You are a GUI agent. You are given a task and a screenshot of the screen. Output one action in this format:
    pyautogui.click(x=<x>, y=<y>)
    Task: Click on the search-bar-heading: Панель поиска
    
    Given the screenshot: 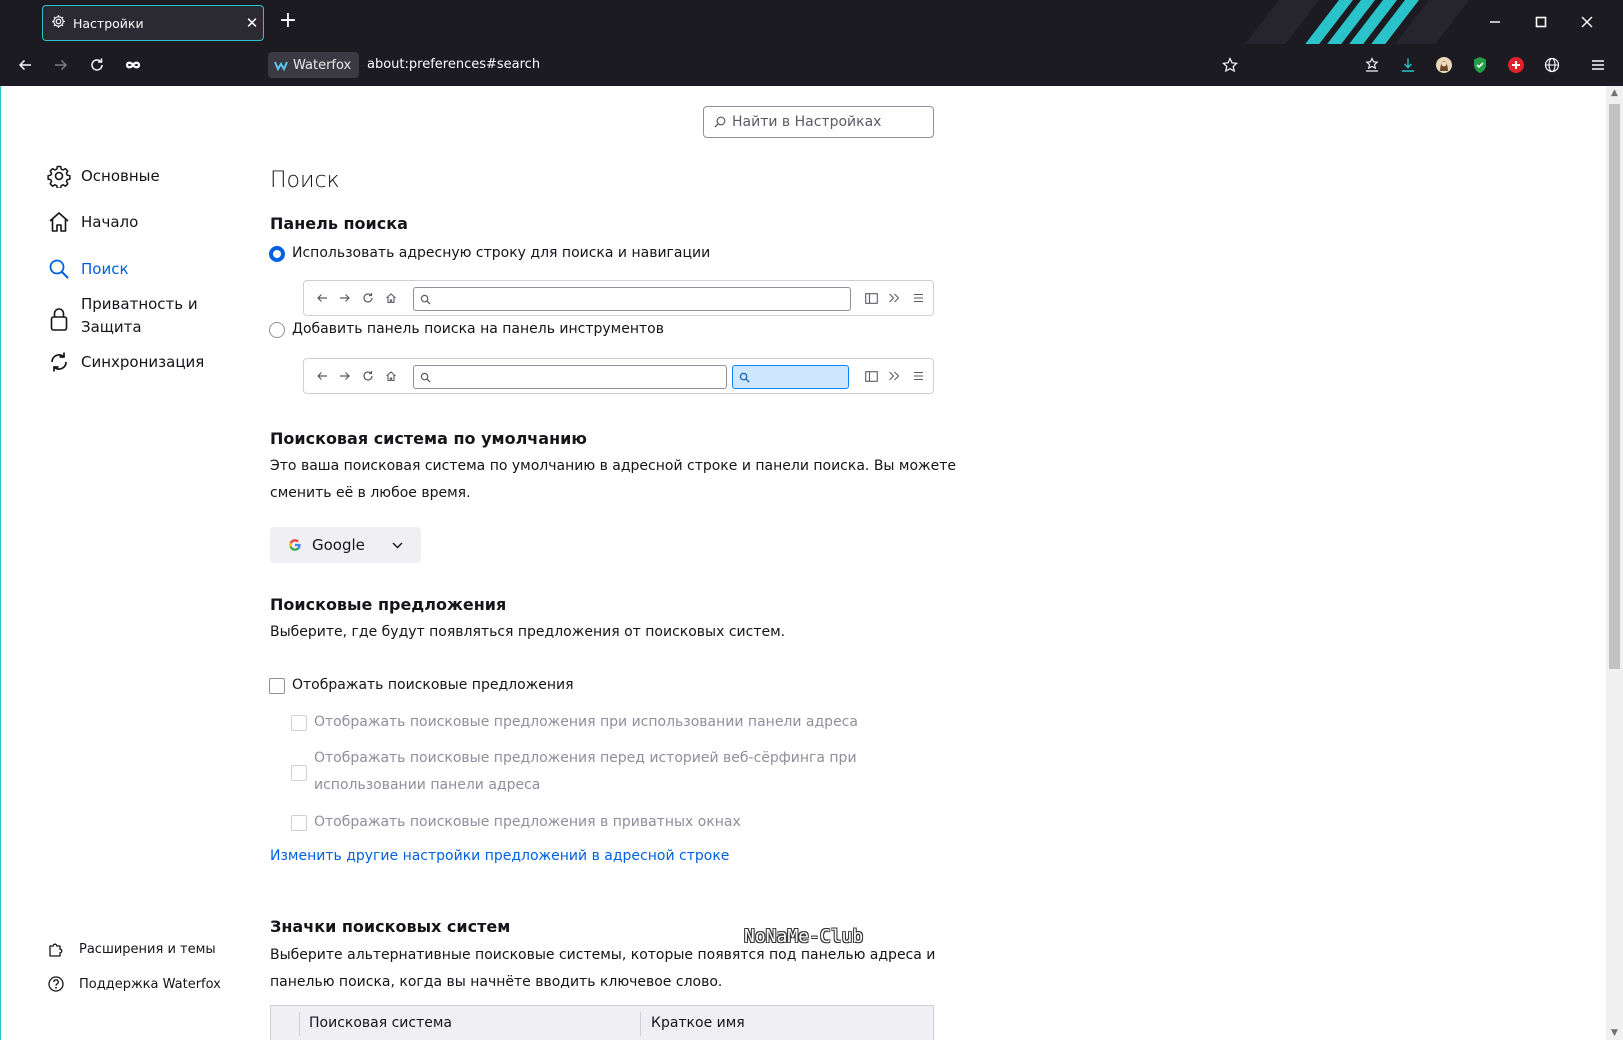 What is the action you would take?
    pyautogui.click(x=339, y=223)
    